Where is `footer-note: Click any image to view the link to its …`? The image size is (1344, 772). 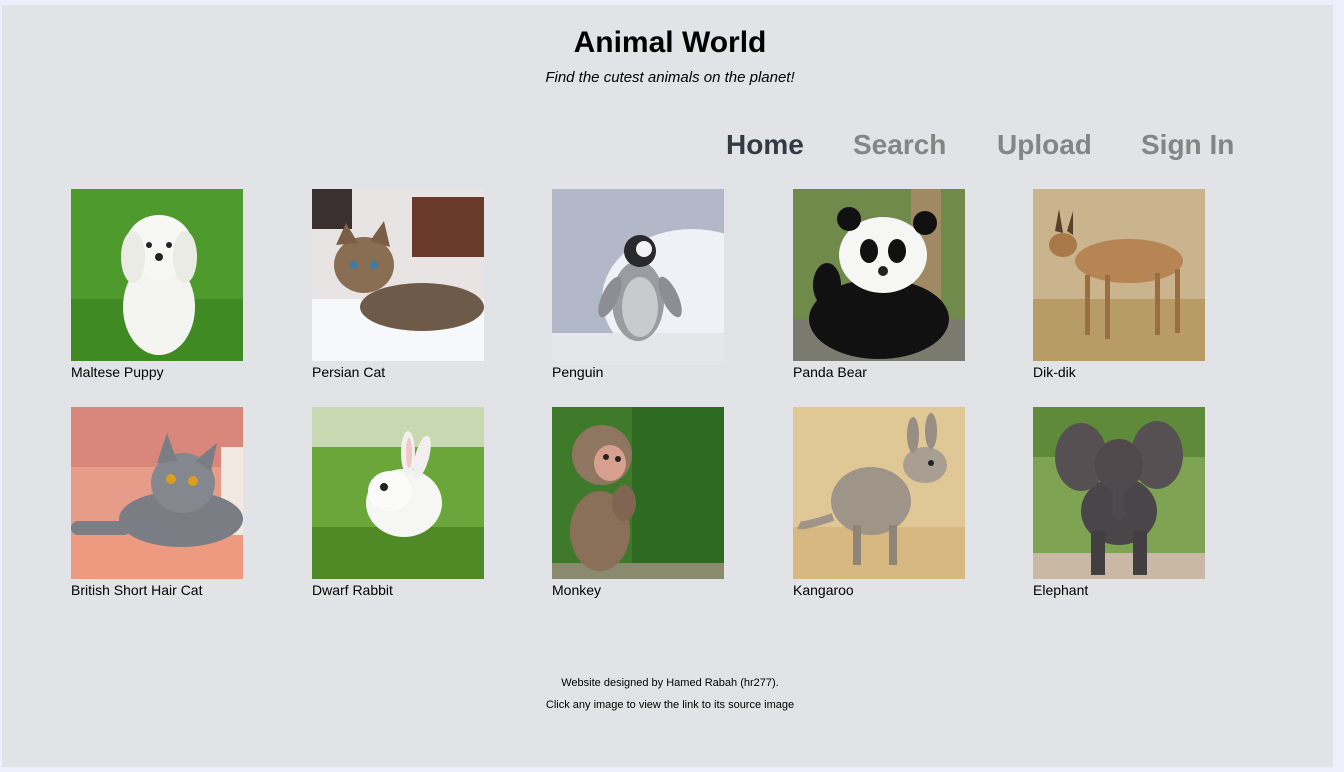
footer-note: Click any image to view the link to its … is located at coordinates (670, 705).